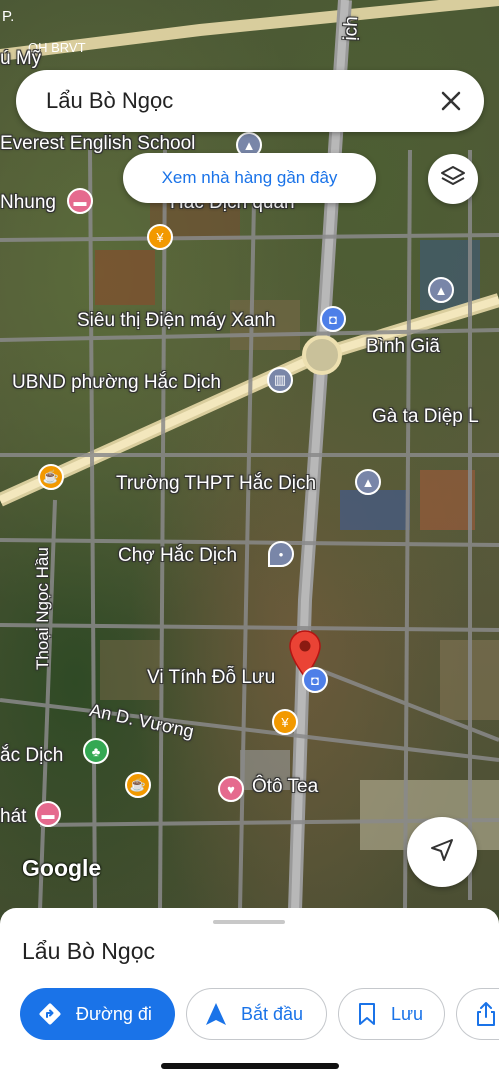 The image size is (499, 1080). I want to click on search-bar: Lẩu Bò Ngọc, so click(250, 101).